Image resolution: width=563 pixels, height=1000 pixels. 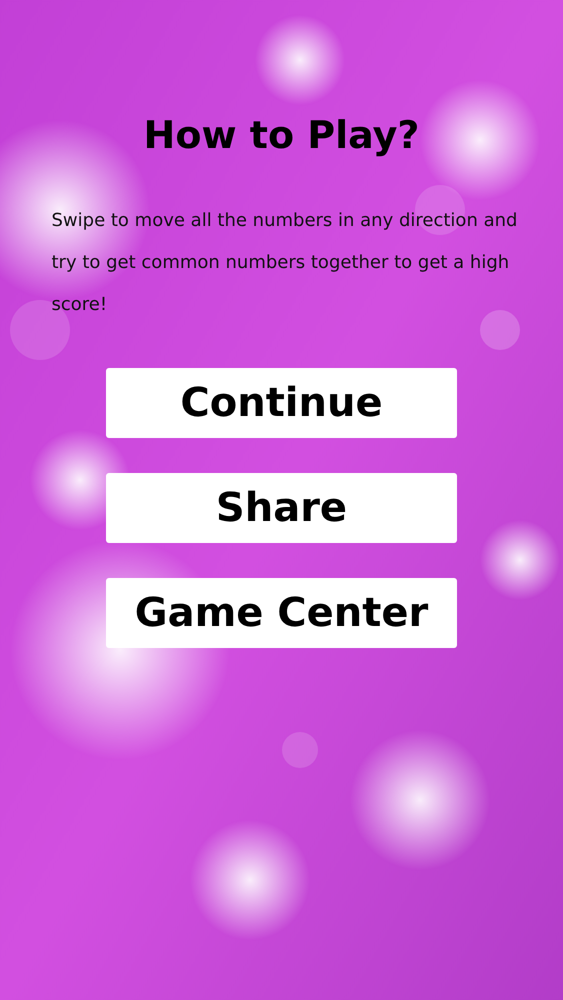 What do you see at coordinates (282, 135) in the screenshot?
I see `title: How to Play?` at bounding box center [282, 135].